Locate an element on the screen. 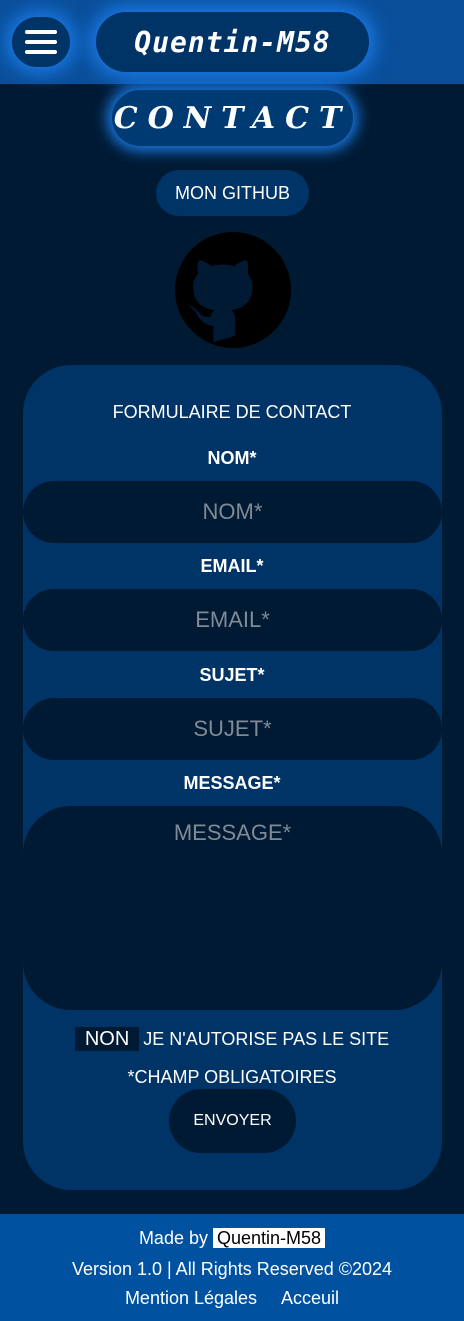 The width and height of the screenshot is (464, 1321). subject-label: SUJET* is located at coordinates (232, 675).